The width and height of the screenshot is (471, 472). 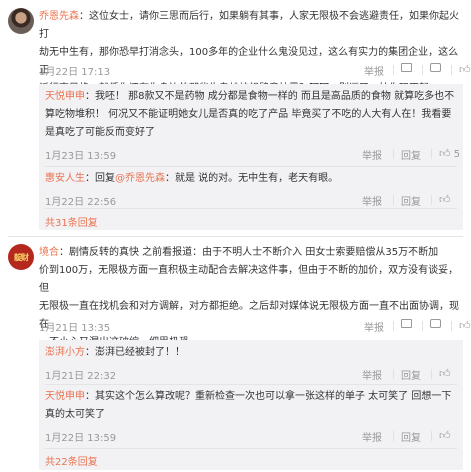 What do you see at coordinates (75, 72) in the screenshot?
I see `timestamp: 1月22日 17:13` at bounding box center [75, 72].